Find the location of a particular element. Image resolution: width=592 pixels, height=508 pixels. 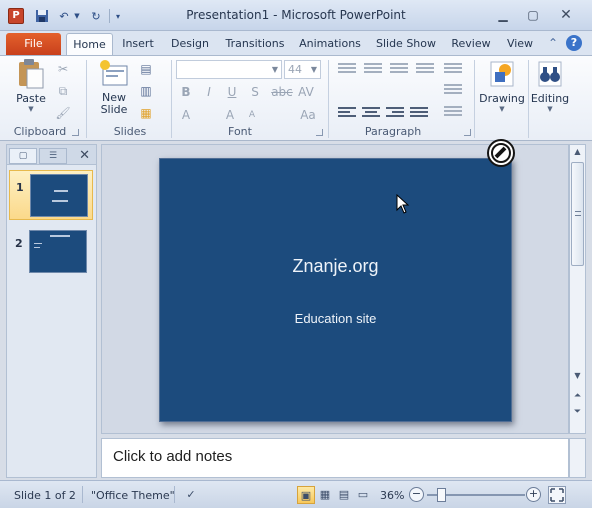

pane-tabs: ▢ ☰ ✕ is located at coordinates (51, 155).